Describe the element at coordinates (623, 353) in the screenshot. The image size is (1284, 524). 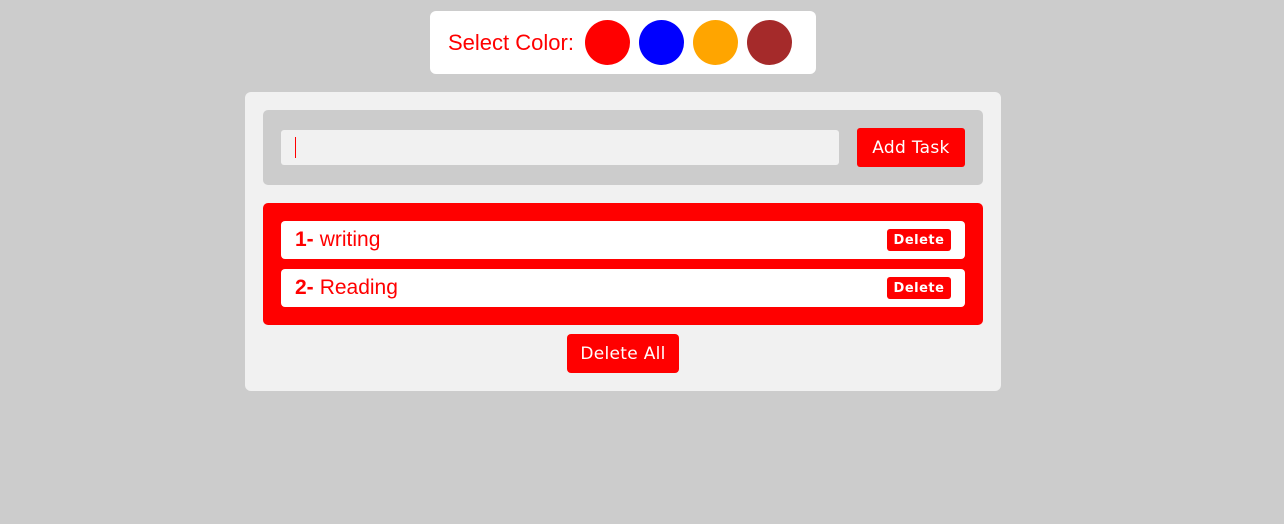
I see `delete-all-button: Delete All` at that location.